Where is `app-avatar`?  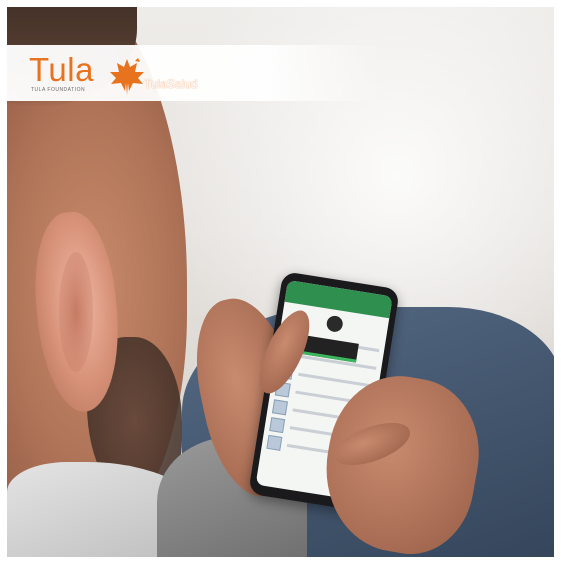 app-avatar is located at coordinates (334, 323).